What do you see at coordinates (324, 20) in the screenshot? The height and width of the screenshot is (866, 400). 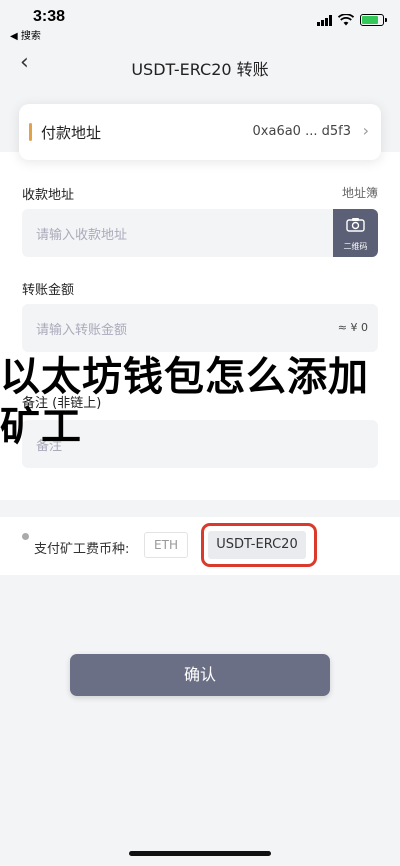 I see `signal-icon` at bounding box center [324, 20].